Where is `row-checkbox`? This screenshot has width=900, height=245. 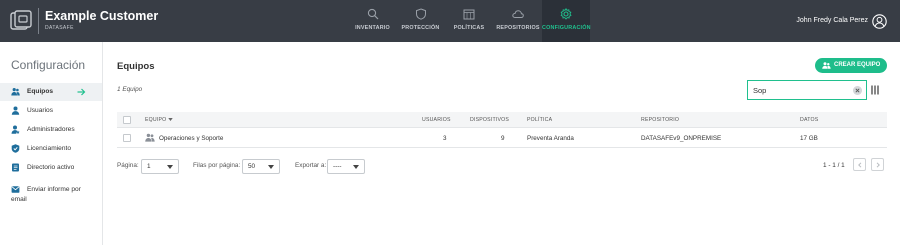
row-checkbox is located at coordinates (127, 138).